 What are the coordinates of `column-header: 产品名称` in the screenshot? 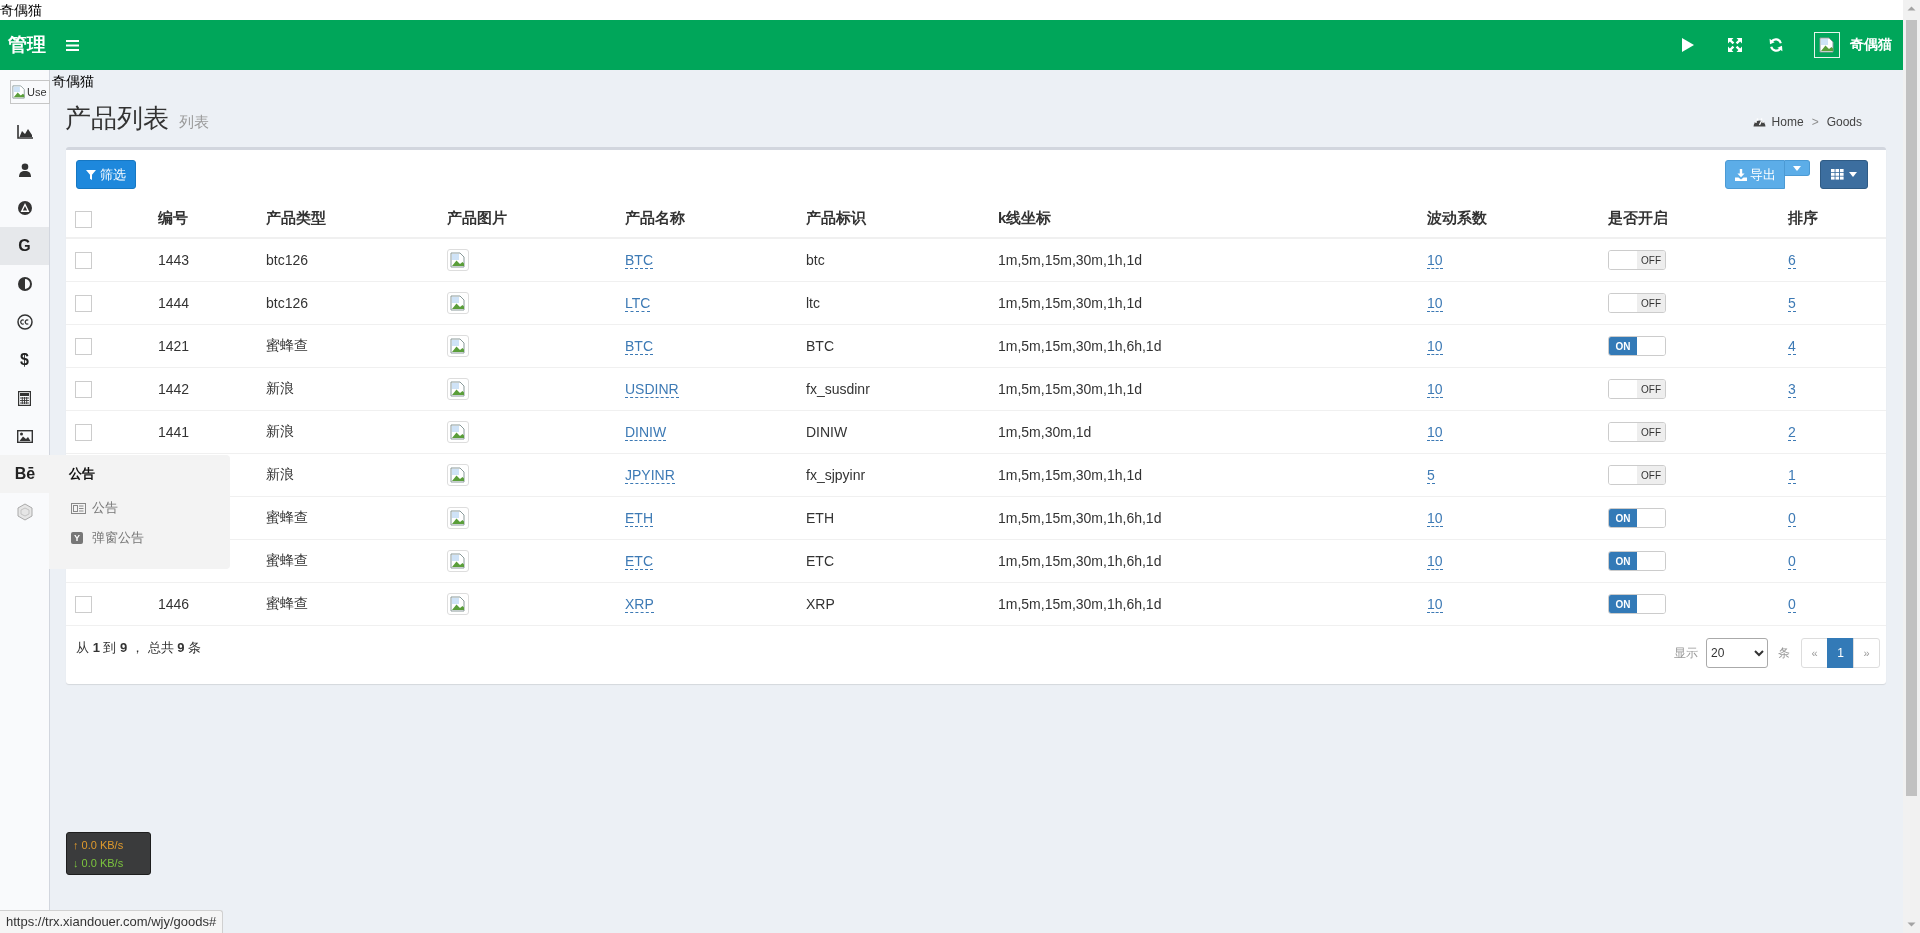 It's located at (707, 219).